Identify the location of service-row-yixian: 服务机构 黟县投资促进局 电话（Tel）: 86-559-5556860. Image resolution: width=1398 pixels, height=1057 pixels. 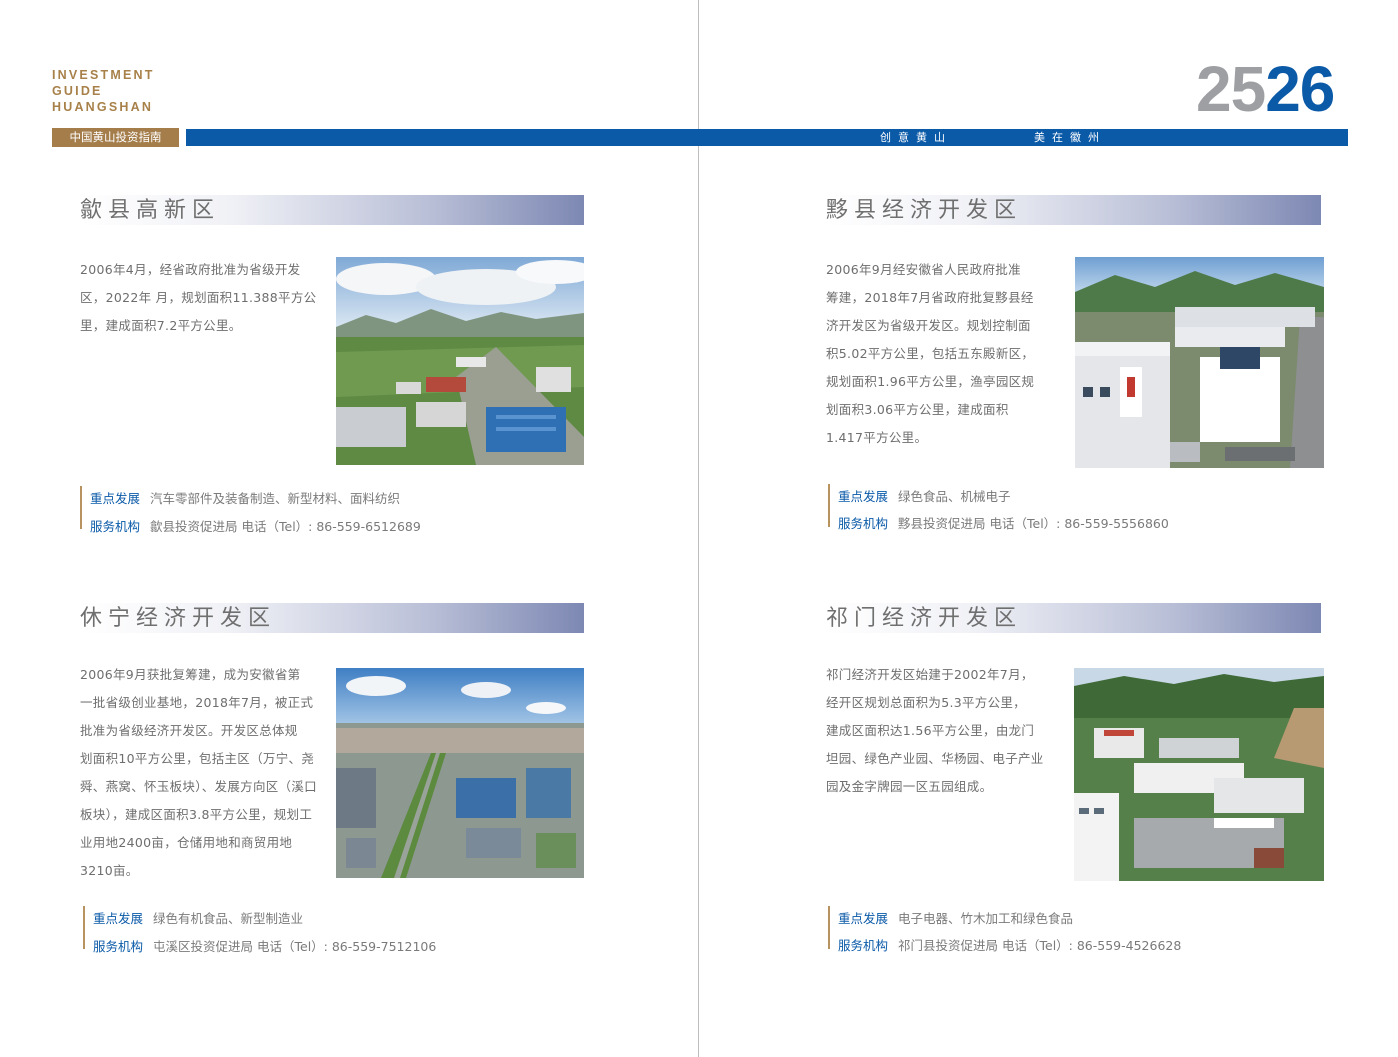
(998, 523).